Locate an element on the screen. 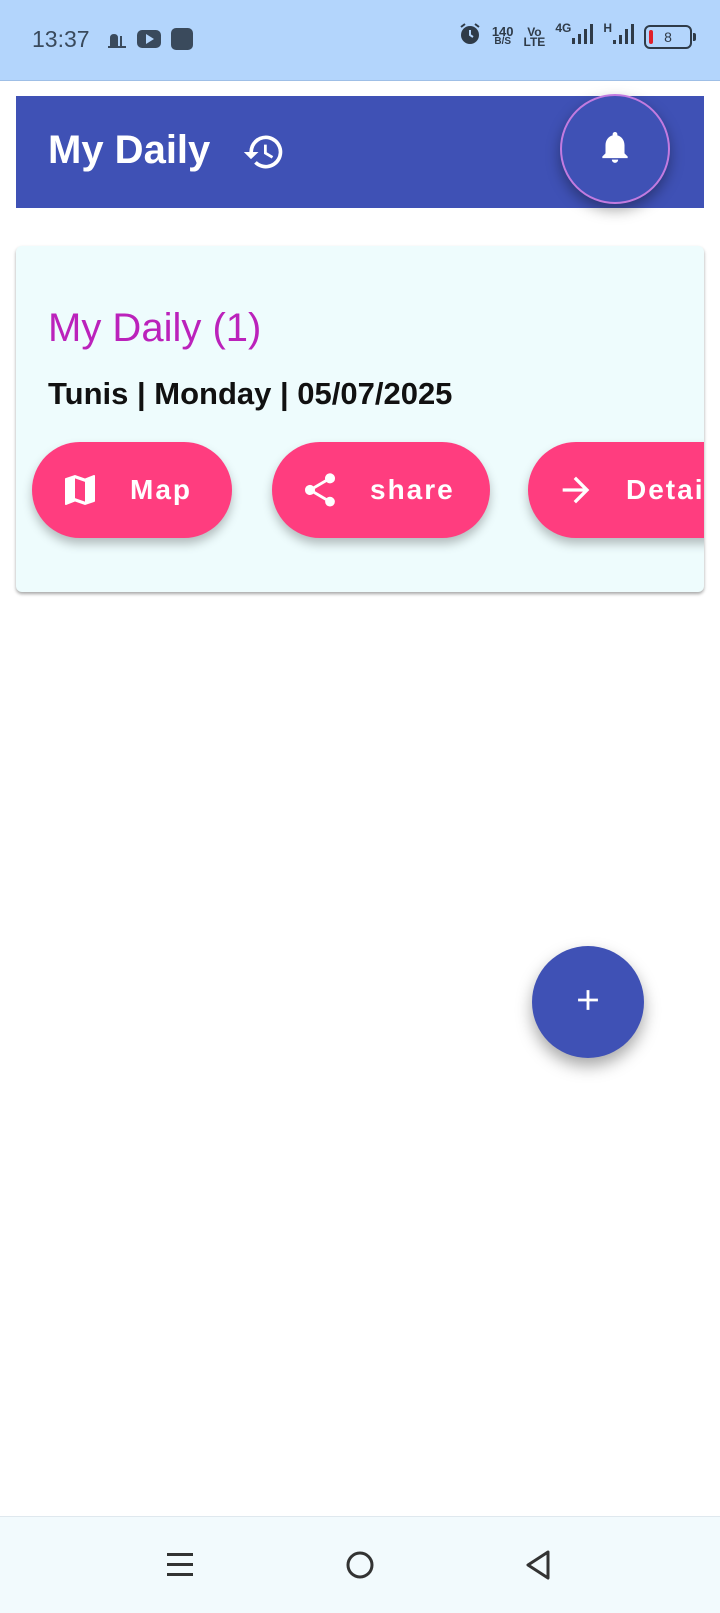 The image size is (720, 1613). arrow-right-icon is located at coordinates (576, 490).